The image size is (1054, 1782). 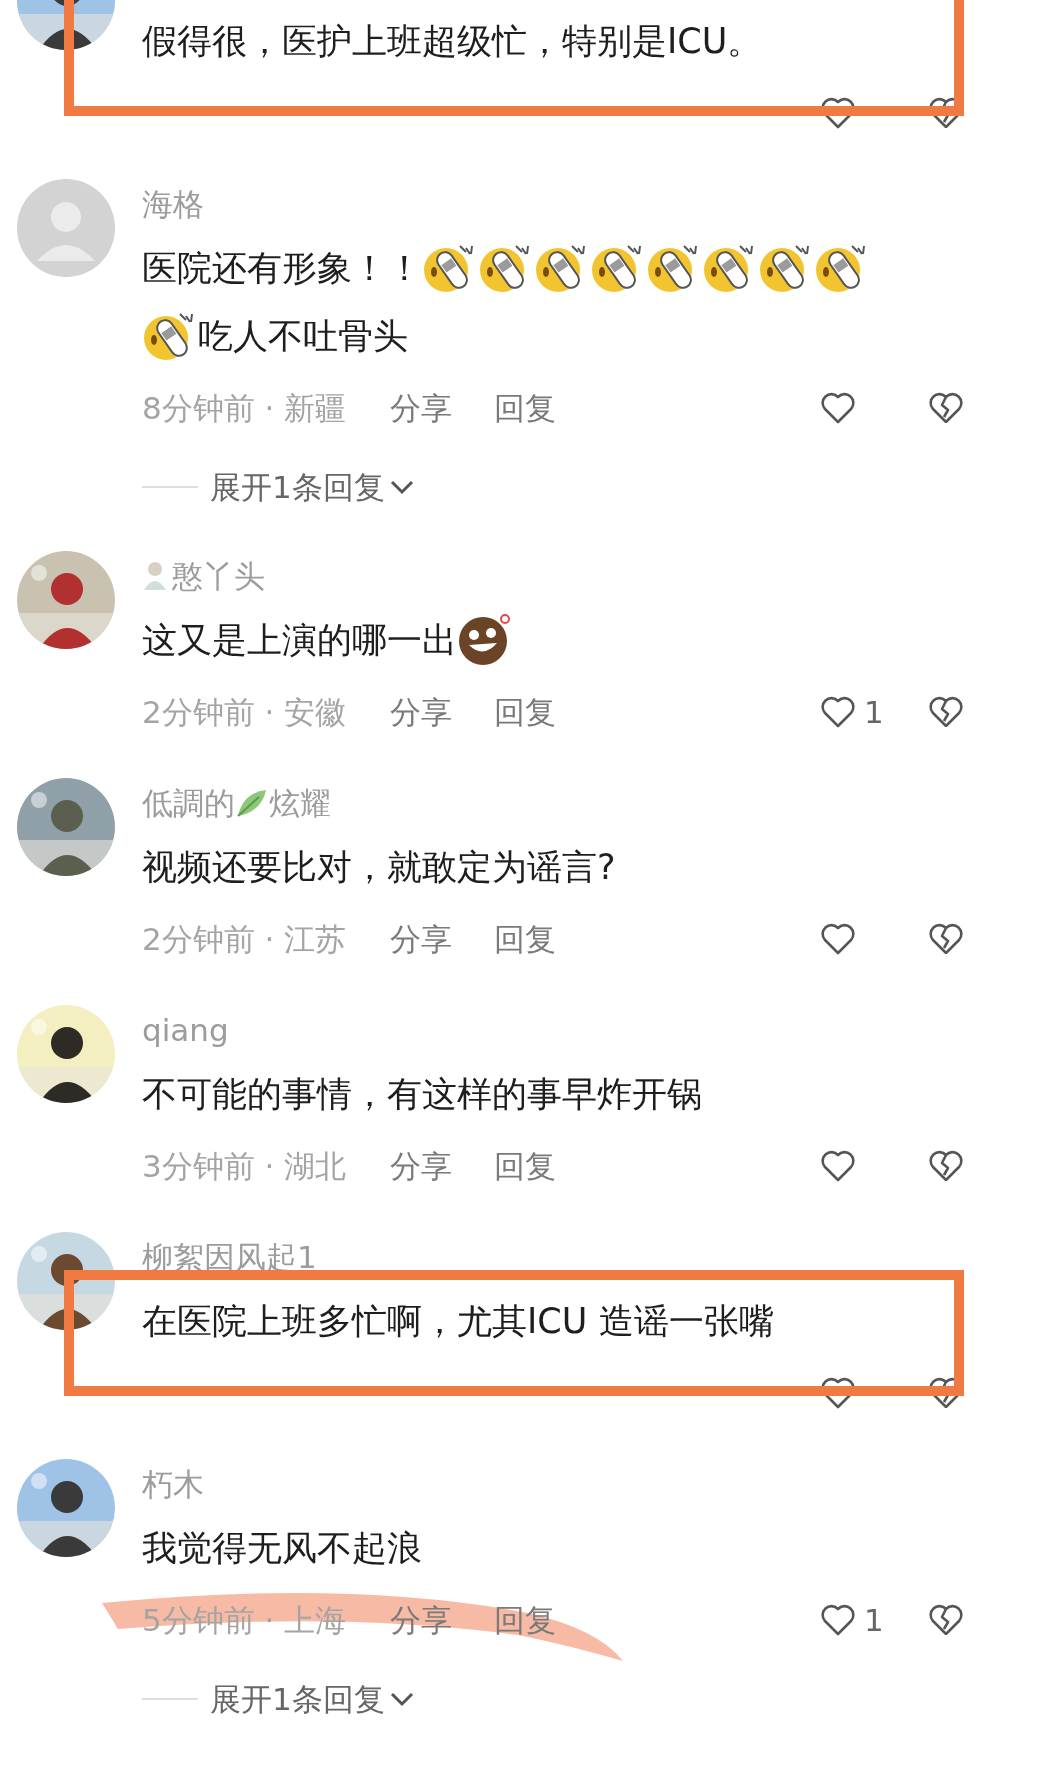 What do you see at coordinates (155, 576) in the screenshot?
I see `figure-icon` at bounding box center [155, 576].